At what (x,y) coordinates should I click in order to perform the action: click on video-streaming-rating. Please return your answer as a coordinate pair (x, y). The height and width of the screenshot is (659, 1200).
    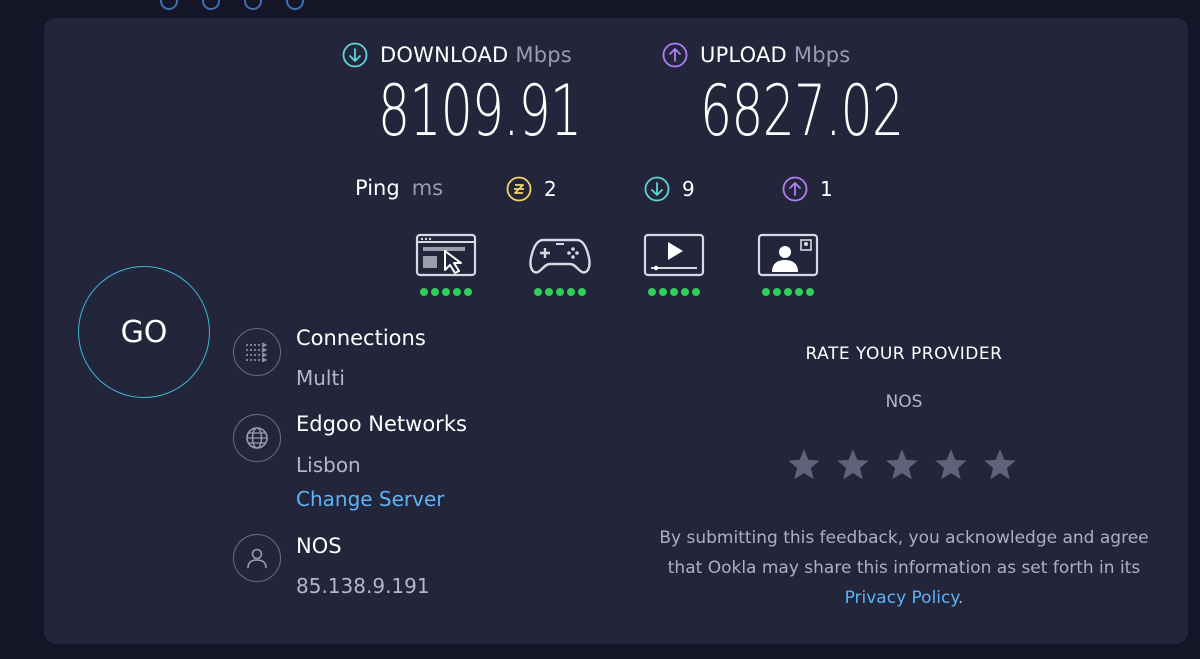
    Looking at the image, I should click on (674, 264).